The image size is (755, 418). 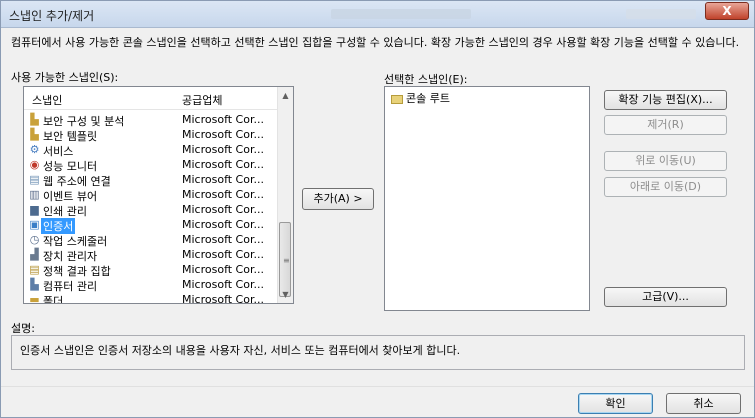 I want to click on title-bar: 스냅인 추가/제거 X, so click(x=377, y=14).